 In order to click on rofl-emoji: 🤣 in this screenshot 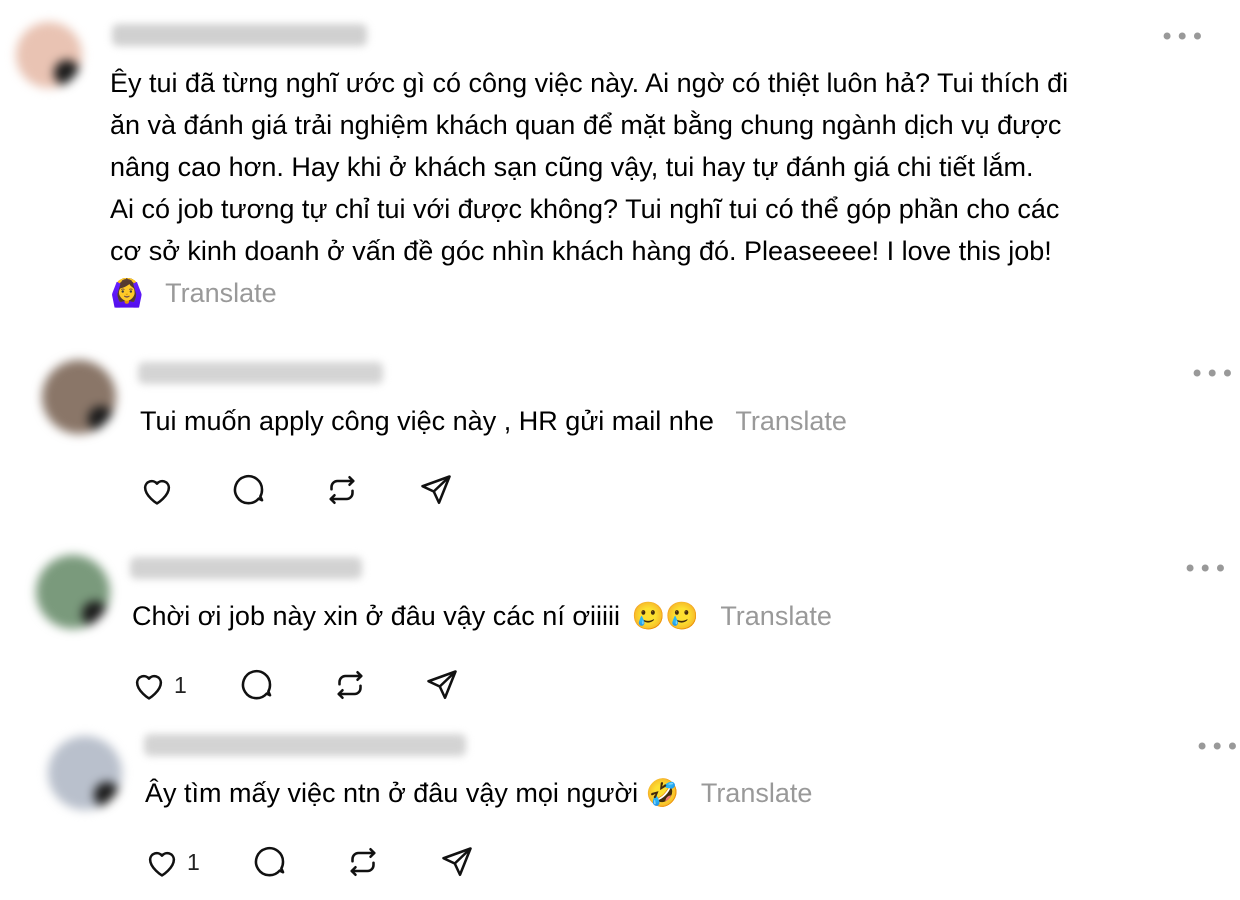, I will do `click(662, 793)`.